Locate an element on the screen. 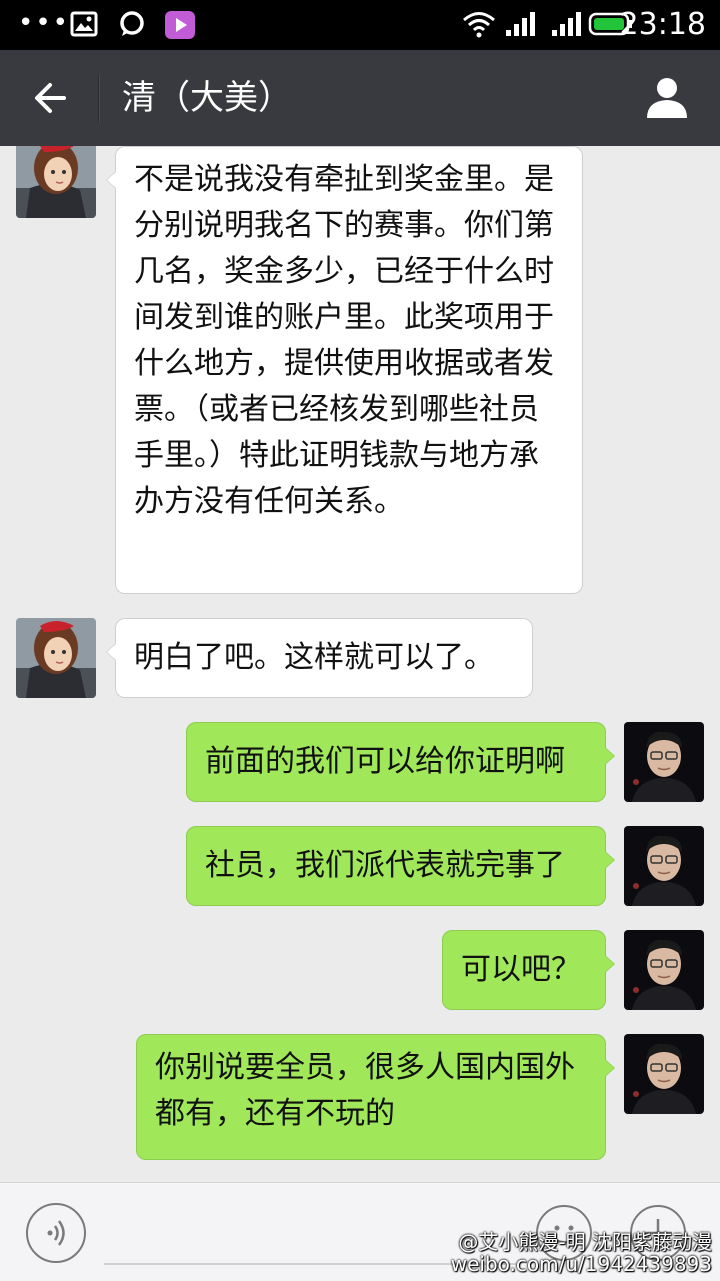  status-bar: ••• 23:18 is located at coordinates (360, 25).